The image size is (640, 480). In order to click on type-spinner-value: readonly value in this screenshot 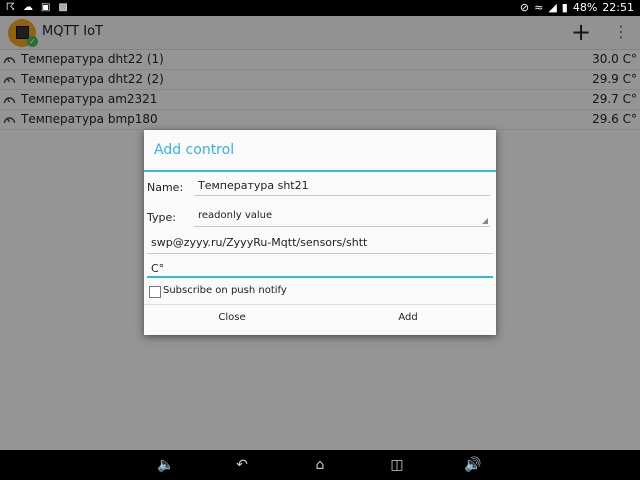, I will do `click(235, 215)`.